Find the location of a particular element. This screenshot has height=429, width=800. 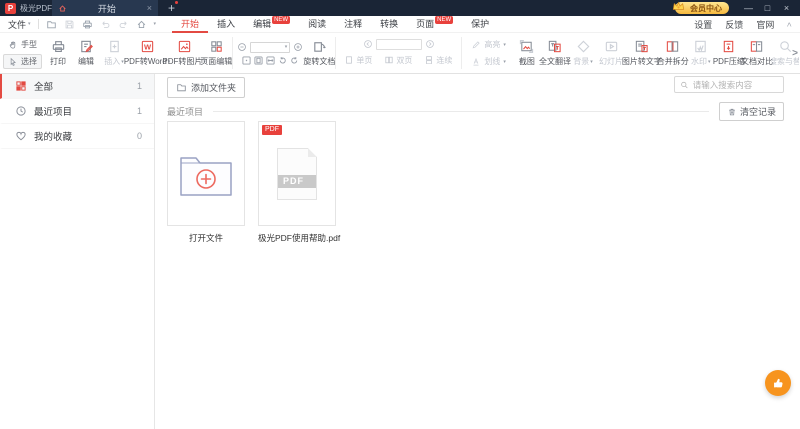

minimize-button: — is located at coordinates (748, 8).